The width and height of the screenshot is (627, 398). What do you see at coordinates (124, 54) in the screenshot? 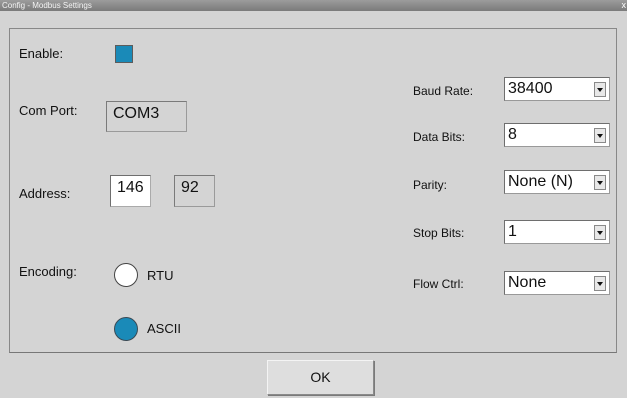
I see `enable-checkbox` at bounding box center [124, 54].